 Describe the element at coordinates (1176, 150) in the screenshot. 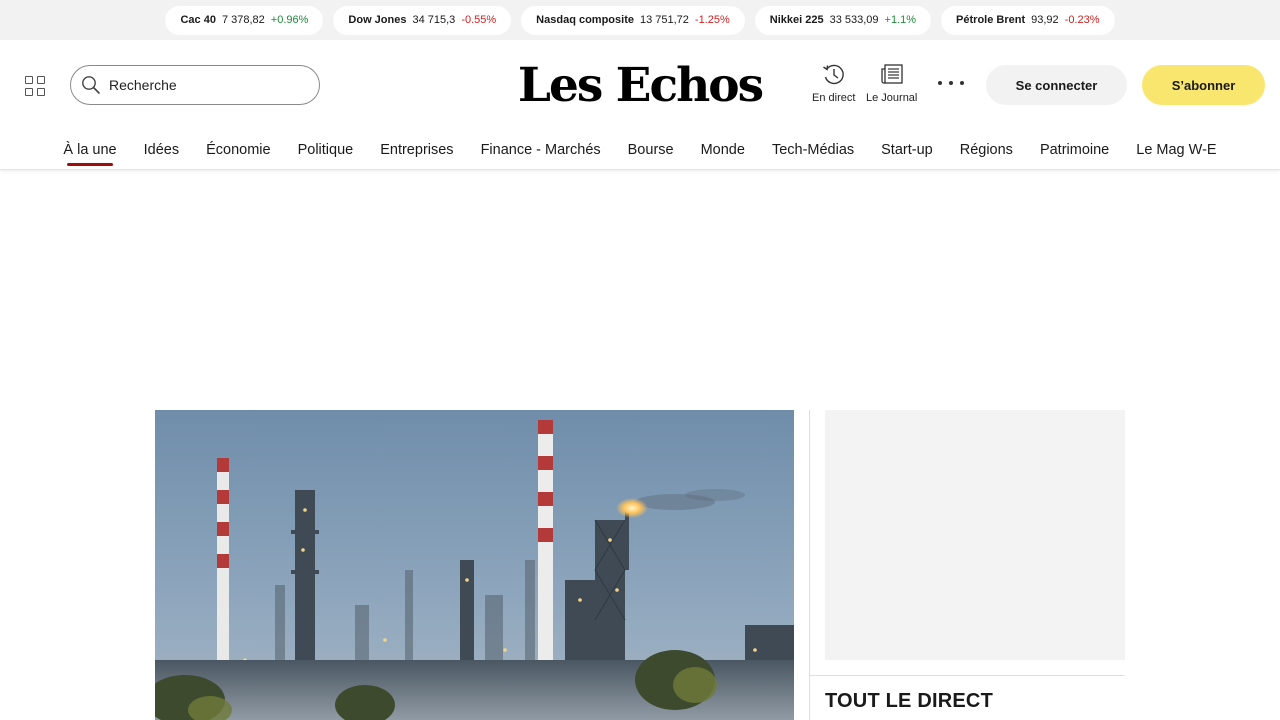

I see `nav-item-le-mag-we: Le Mag W-E` at that location.